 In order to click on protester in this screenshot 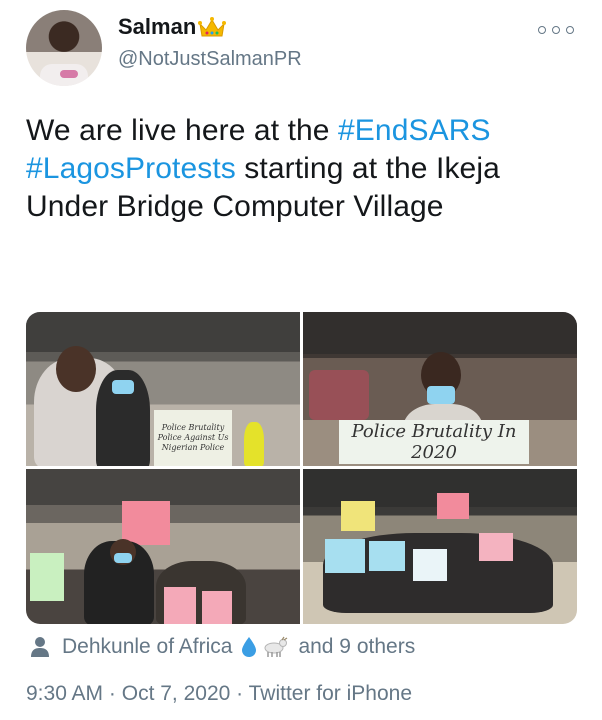, I will do `click(254, 444)`.